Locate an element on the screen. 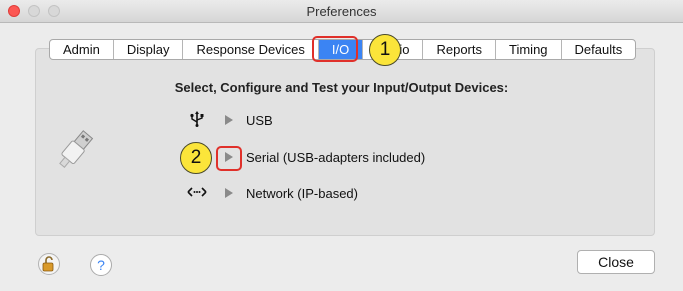  tab-defaults: Defaults is located at coordinates (599, 49).